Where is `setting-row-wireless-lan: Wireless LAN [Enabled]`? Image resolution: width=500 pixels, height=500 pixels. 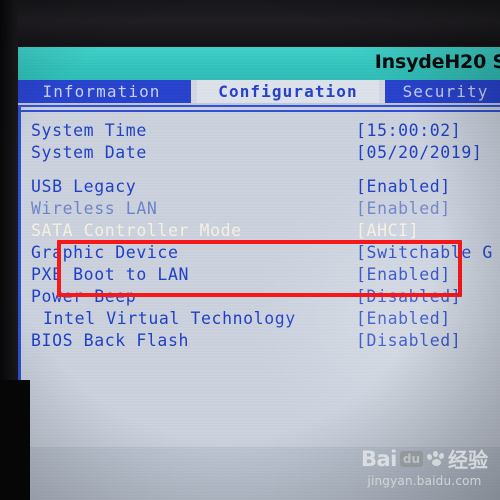 setting-row-wireless-lan: Wireless LAN [Enabled] is located at coordinates (265, 208).